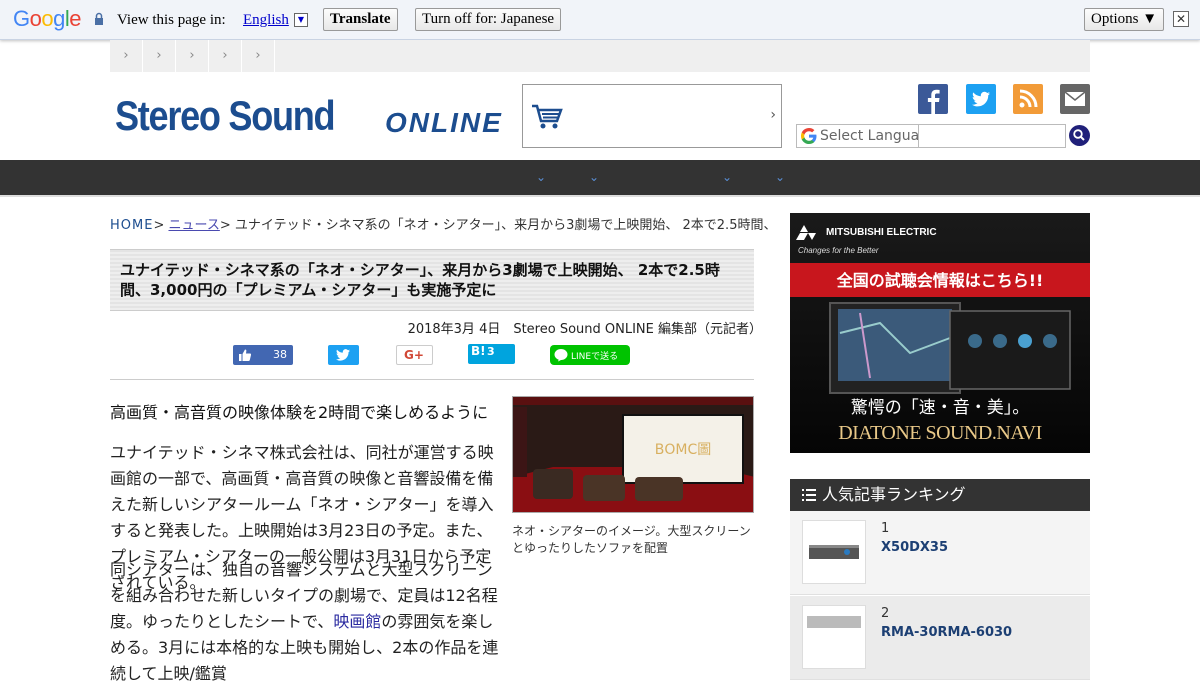 The image size is (1200, 687). What do you see at coordinates (343, 355) in the screenshot?
I see `tweet-button` at bounding box center [343, 355].